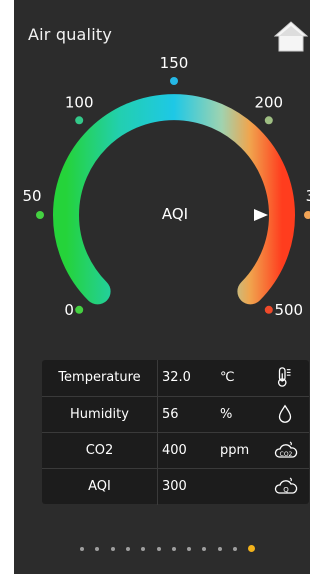 The image size is (324, 574). I want to click on table-row: Temperature 32.0 ℃, so click(175, 378).